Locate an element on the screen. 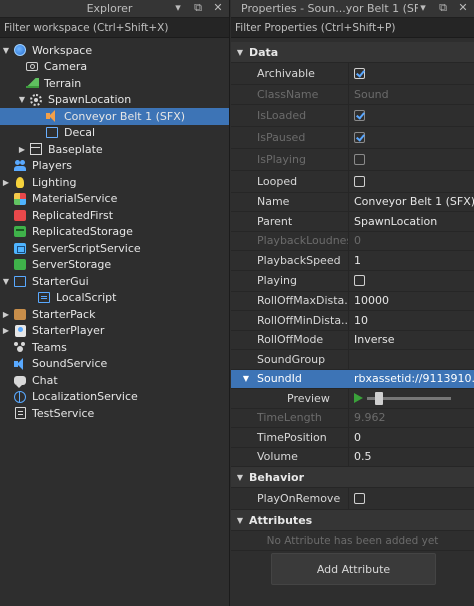 This screenshot has height=606, width=474. soundgroup-value is located at coordinates (411, 359).